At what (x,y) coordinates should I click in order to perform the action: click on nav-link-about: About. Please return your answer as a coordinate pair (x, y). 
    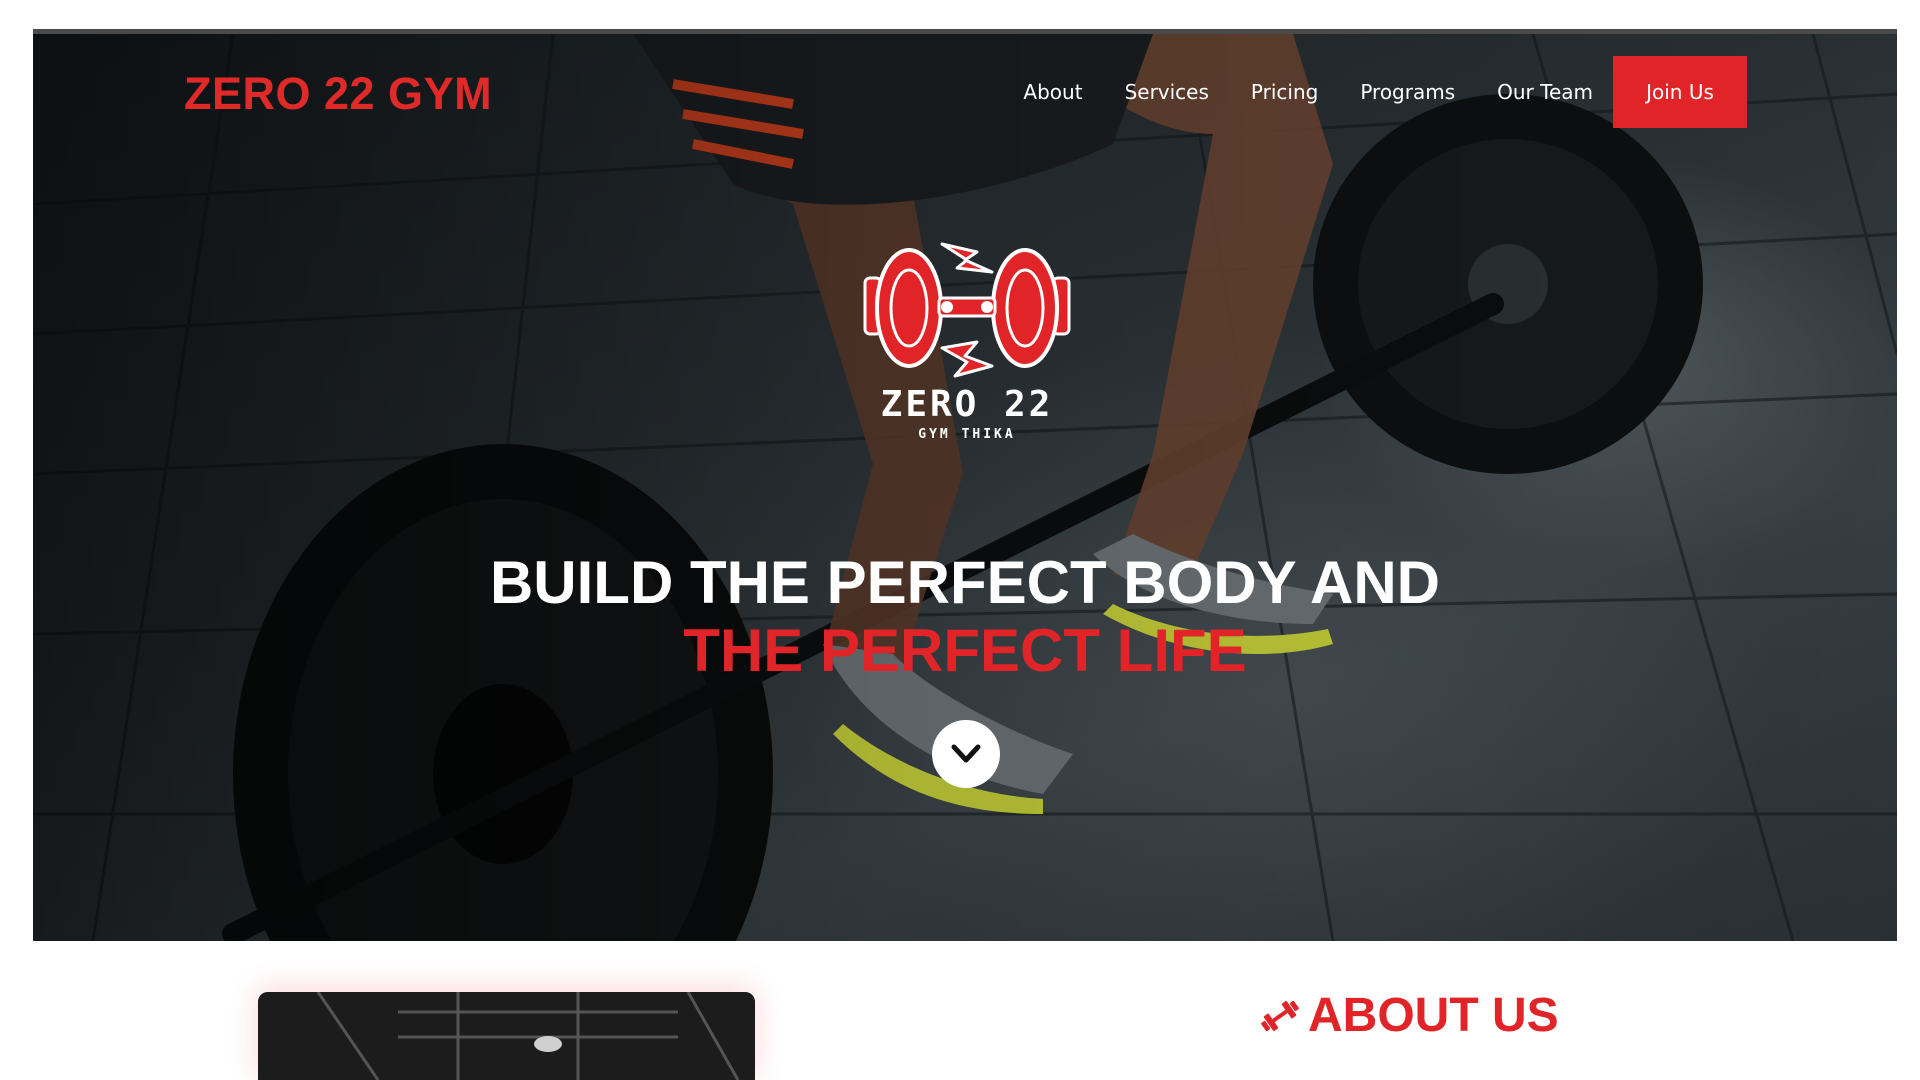
    Looking at the image, I should click on (1052, 92).